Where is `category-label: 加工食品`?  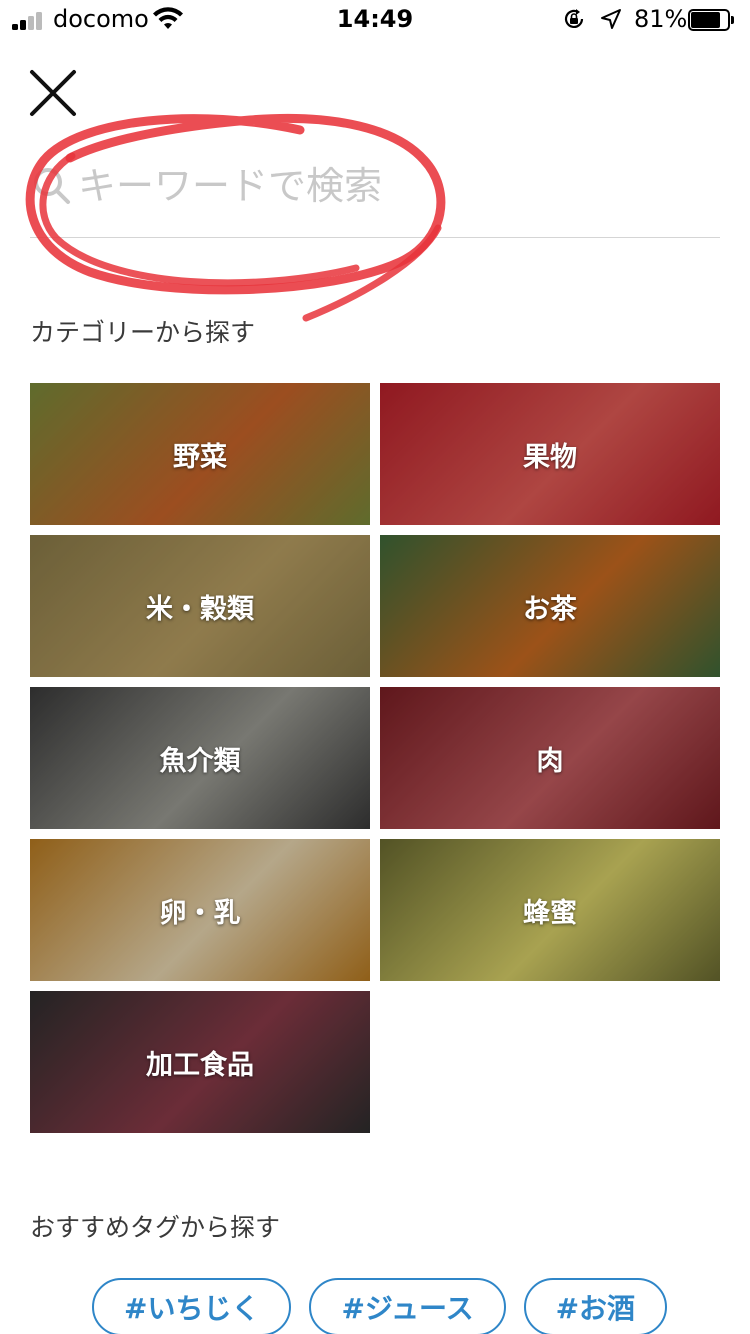
category-label: 加工食品 is located at coordinates (200, 1065).